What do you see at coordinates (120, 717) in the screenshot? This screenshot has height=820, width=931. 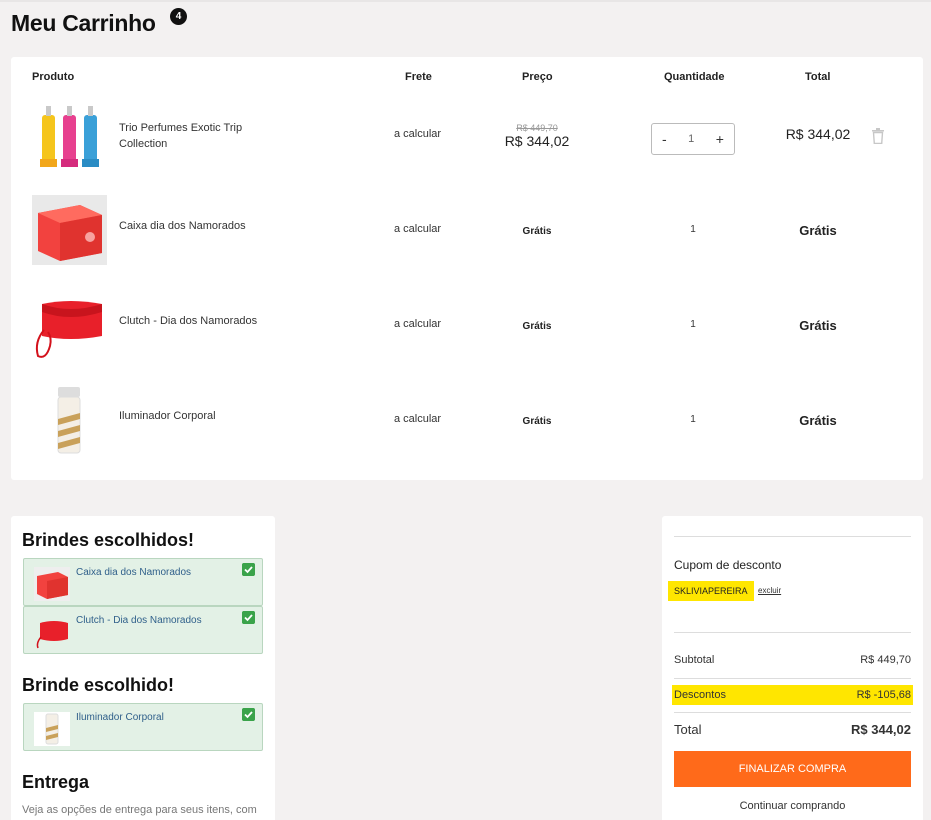 I see `gift-label: Iluminador Corporal` at bounding box center [120, 717].